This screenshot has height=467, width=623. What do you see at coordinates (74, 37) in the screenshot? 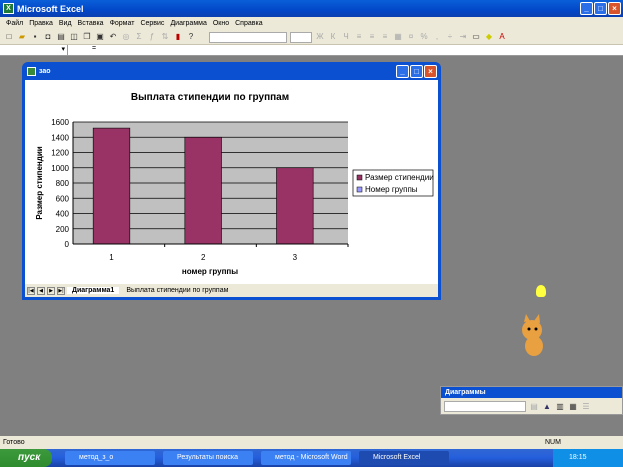
I see `print-preview-icon: ◫` at bounding box center [74, 37].